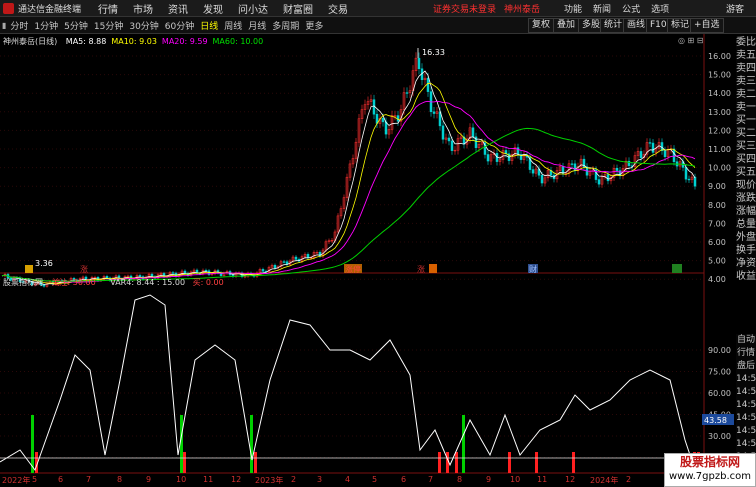 The height and width of the screenshot is (487, 756). Describe the element at coordinates (719, 75) in the screenshot. I see `price-tick: 15.00` at that location.